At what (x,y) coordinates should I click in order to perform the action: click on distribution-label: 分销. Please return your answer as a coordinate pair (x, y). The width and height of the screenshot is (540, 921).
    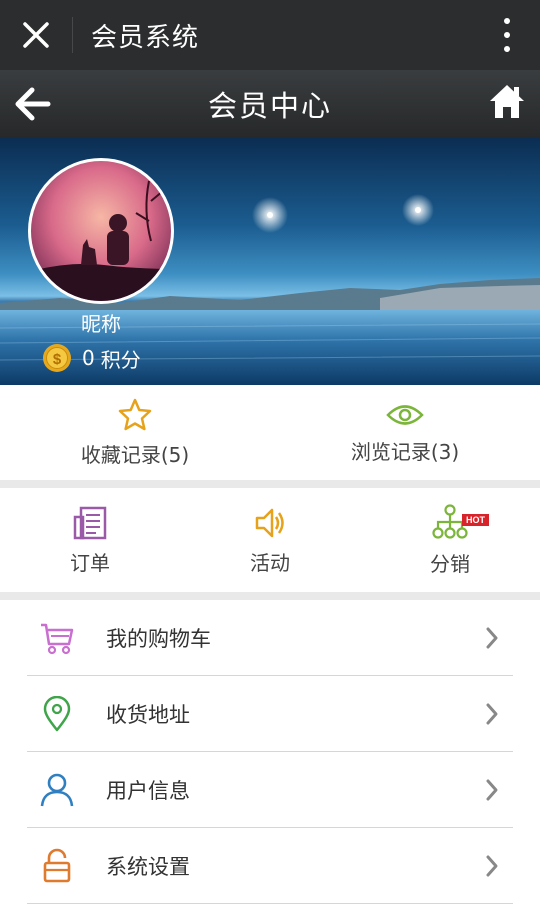
    Looking at the image, I should click on (450, 563).